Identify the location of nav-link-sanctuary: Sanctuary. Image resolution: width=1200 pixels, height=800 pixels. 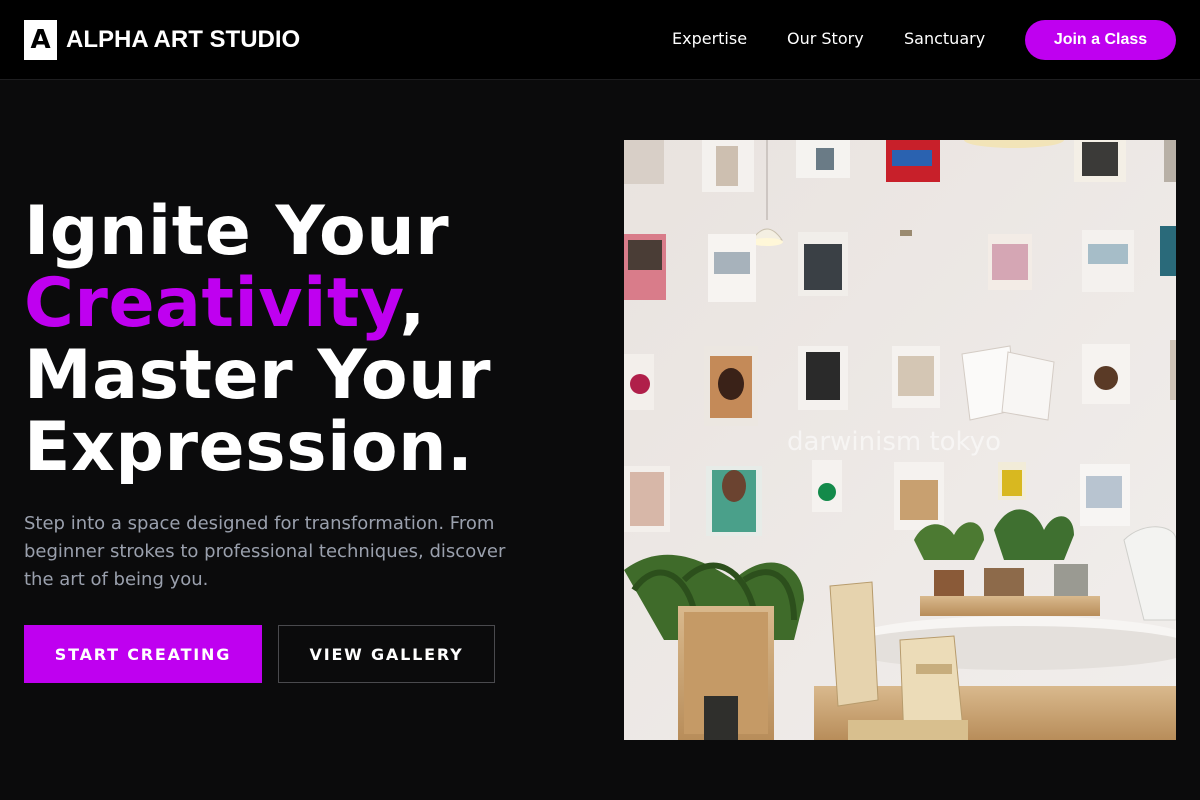
(944, 38).